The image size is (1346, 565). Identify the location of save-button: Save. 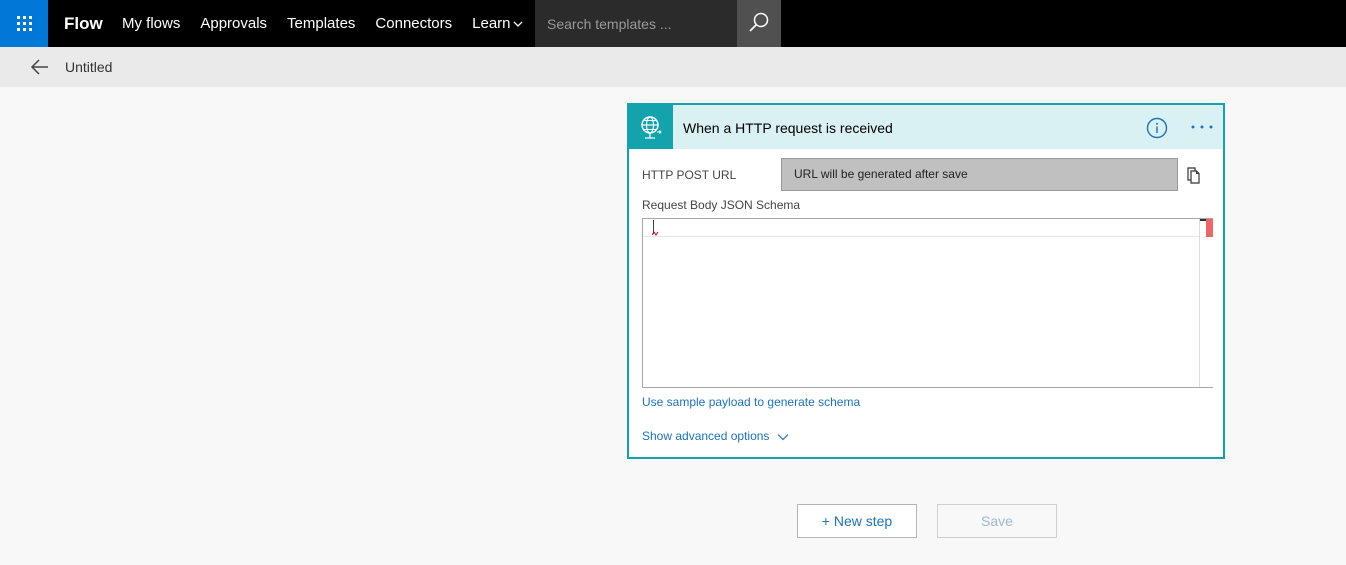
(997, 521).